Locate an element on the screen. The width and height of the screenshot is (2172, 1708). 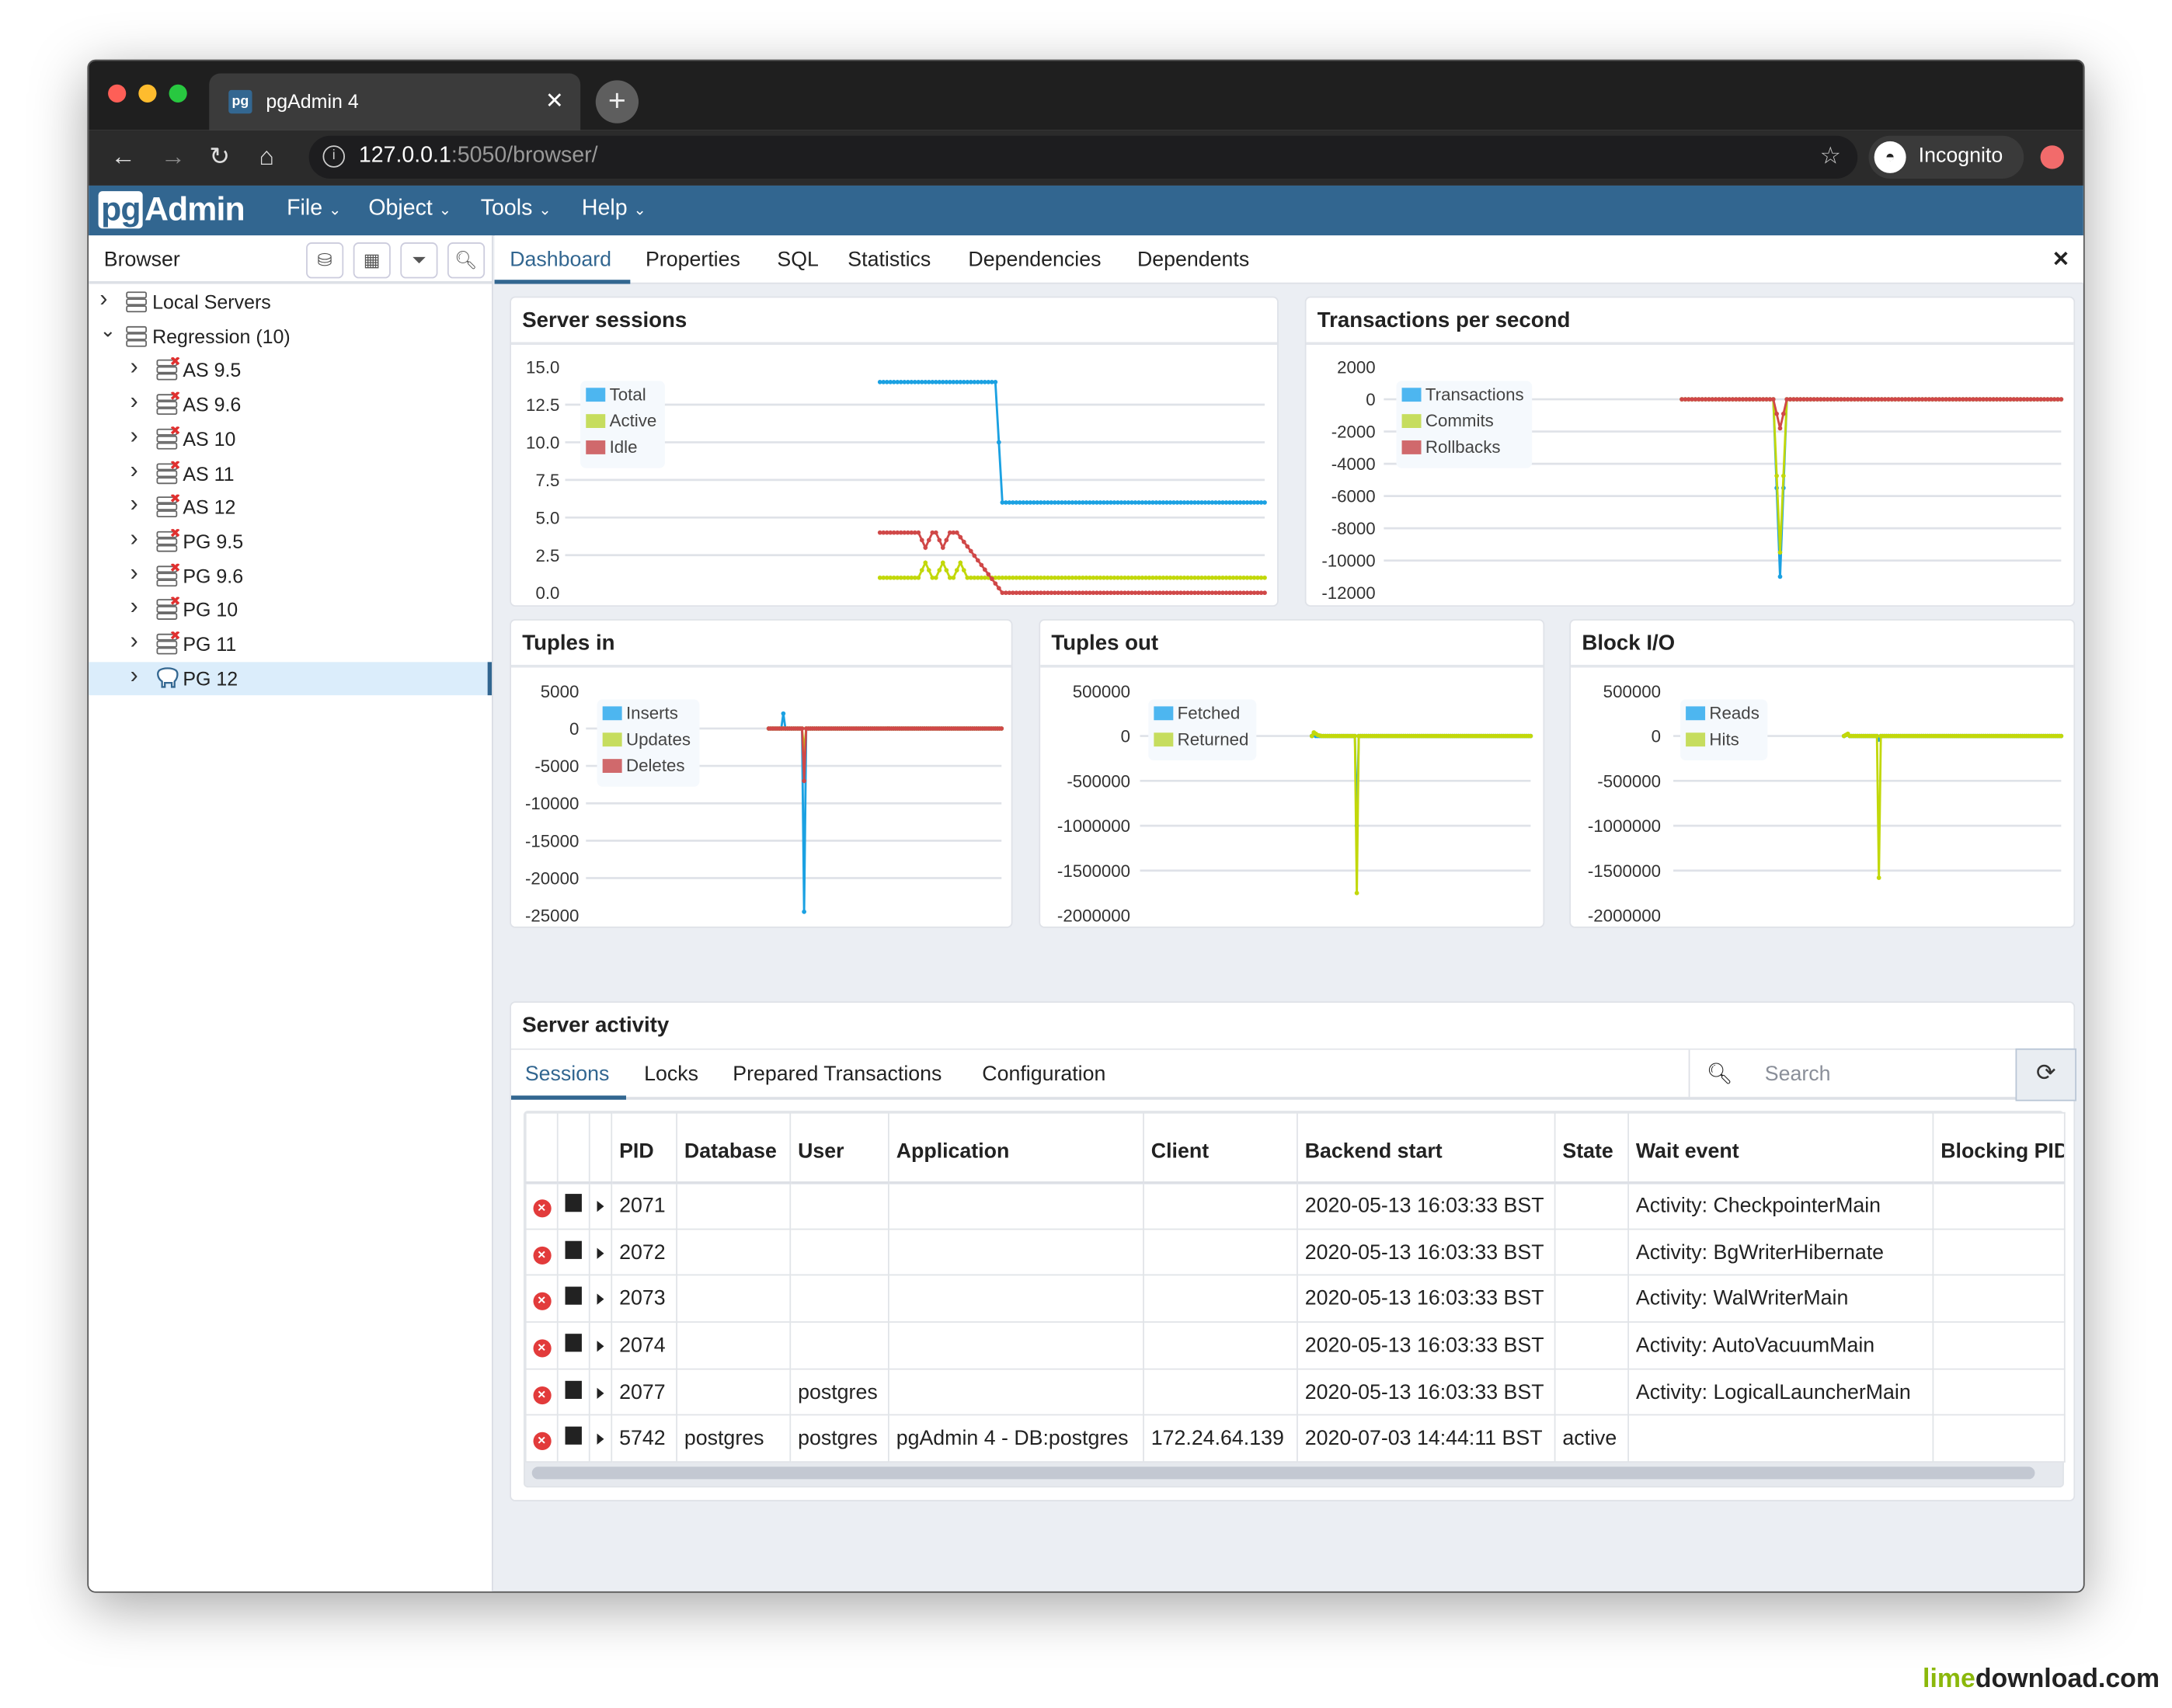
tree-item: › AS 10 is located at coordinates (290, 440).